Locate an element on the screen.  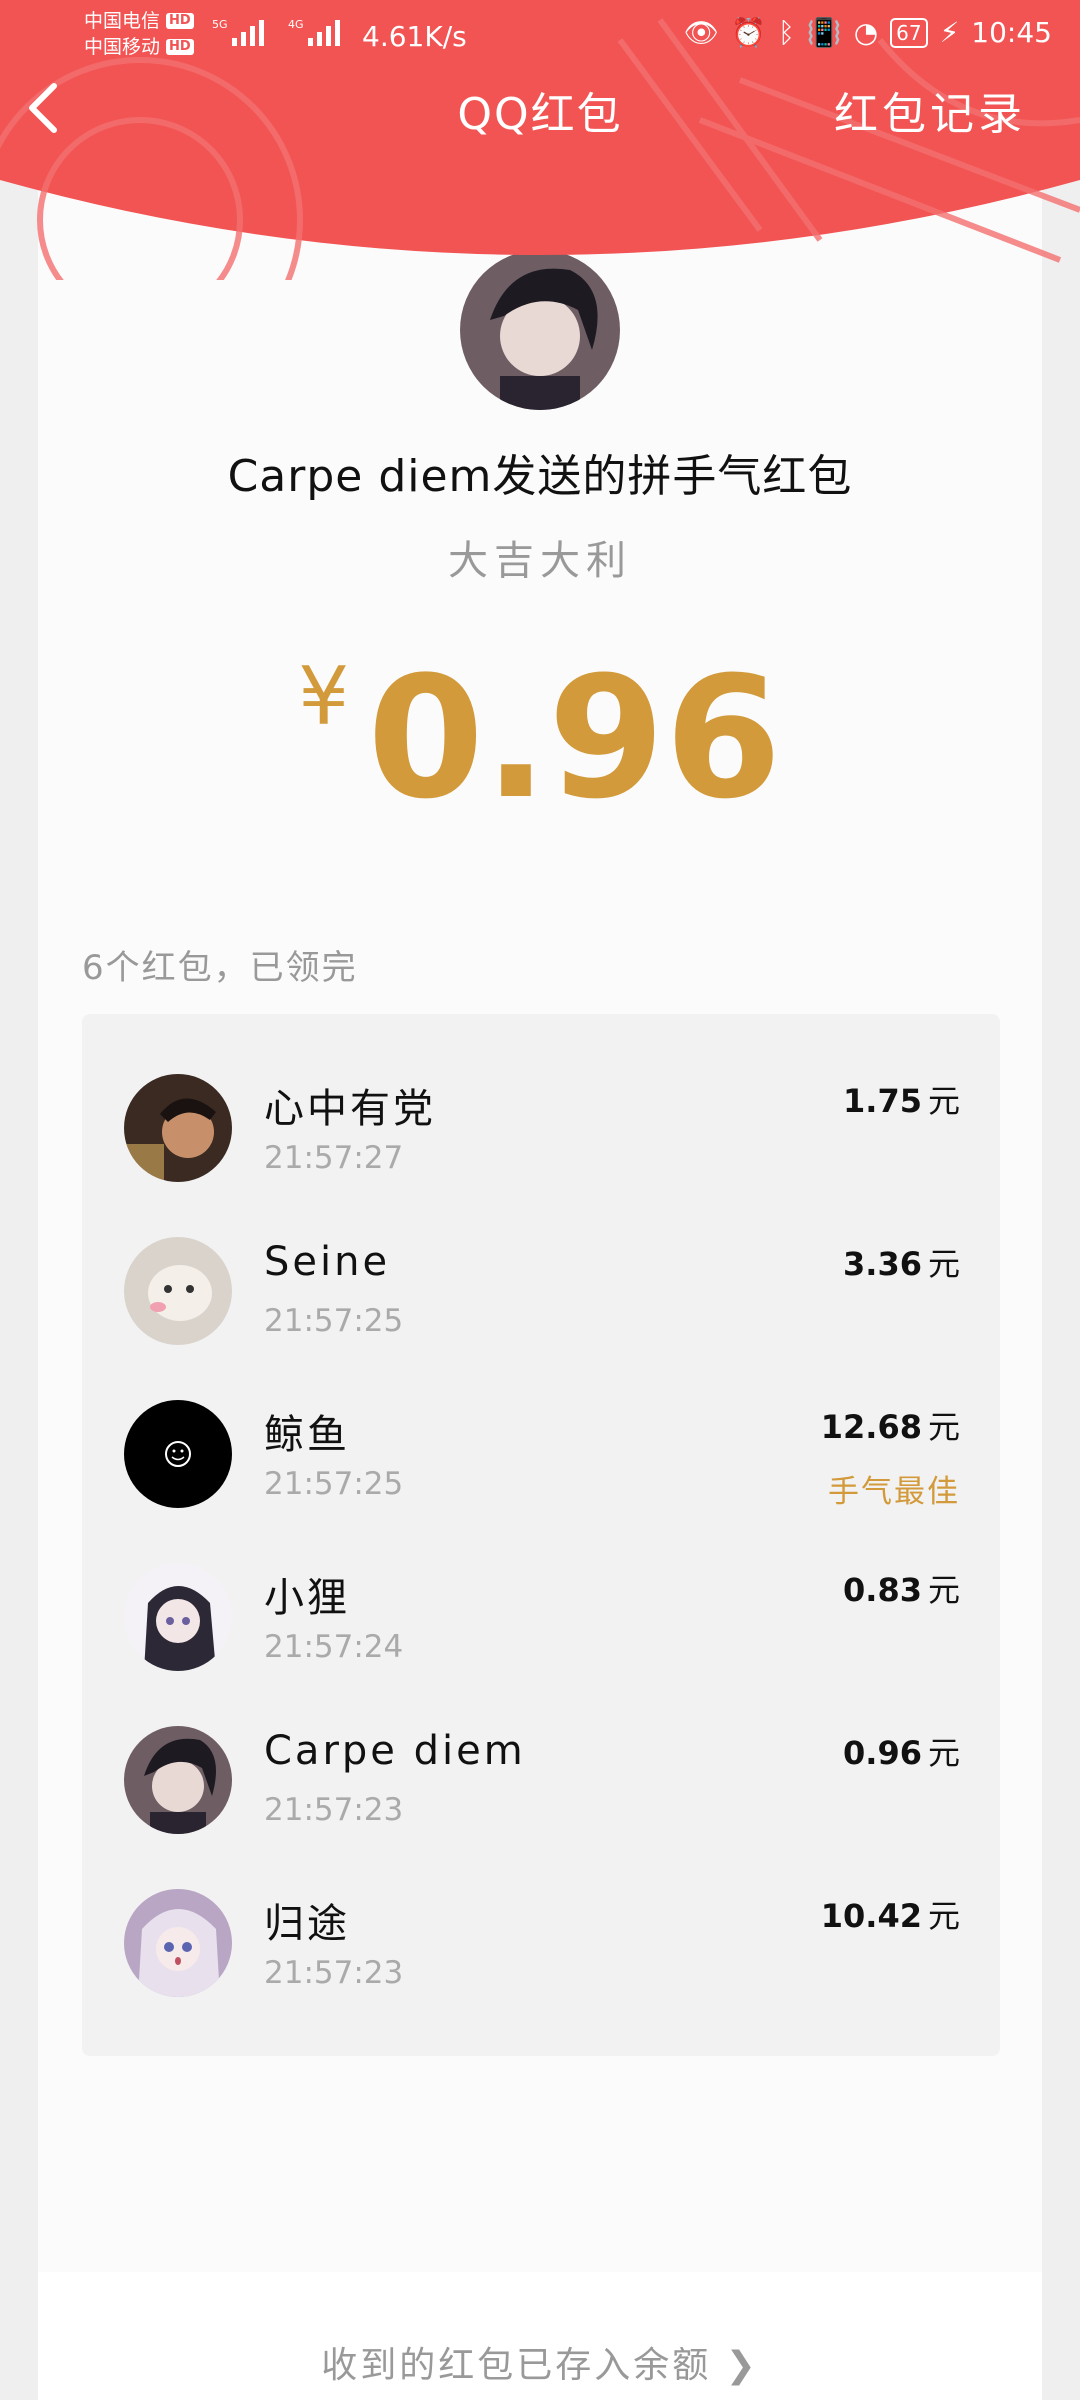
list-item: 归途 21:57:23 10.42 元 is located at coordinates (541, 1913).